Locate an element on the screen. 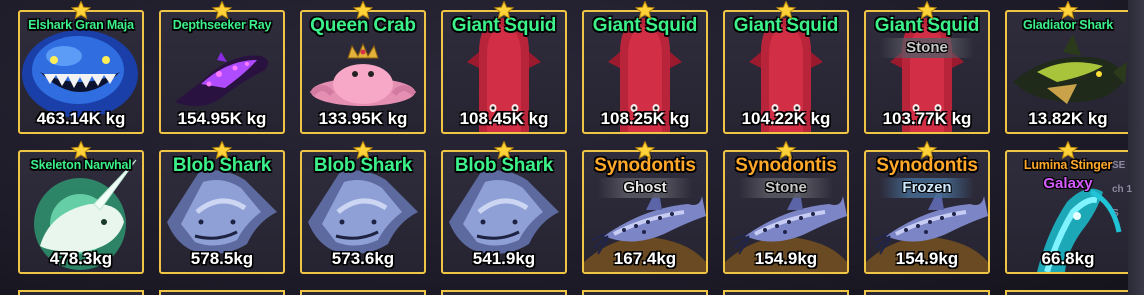 The height and width of the screenshot is (295, 1144). fish-card: Giant Squid Stone 103.77K kg is located at coordinates (927, 72).